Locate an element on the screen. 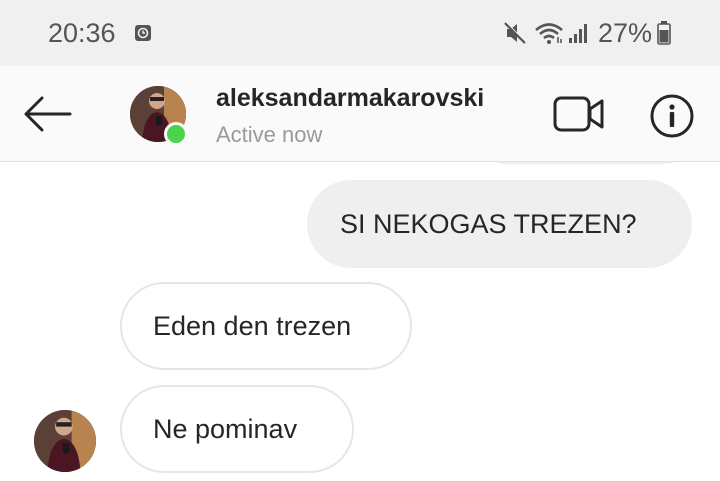  info-icon is located at coordinates (672, 116).